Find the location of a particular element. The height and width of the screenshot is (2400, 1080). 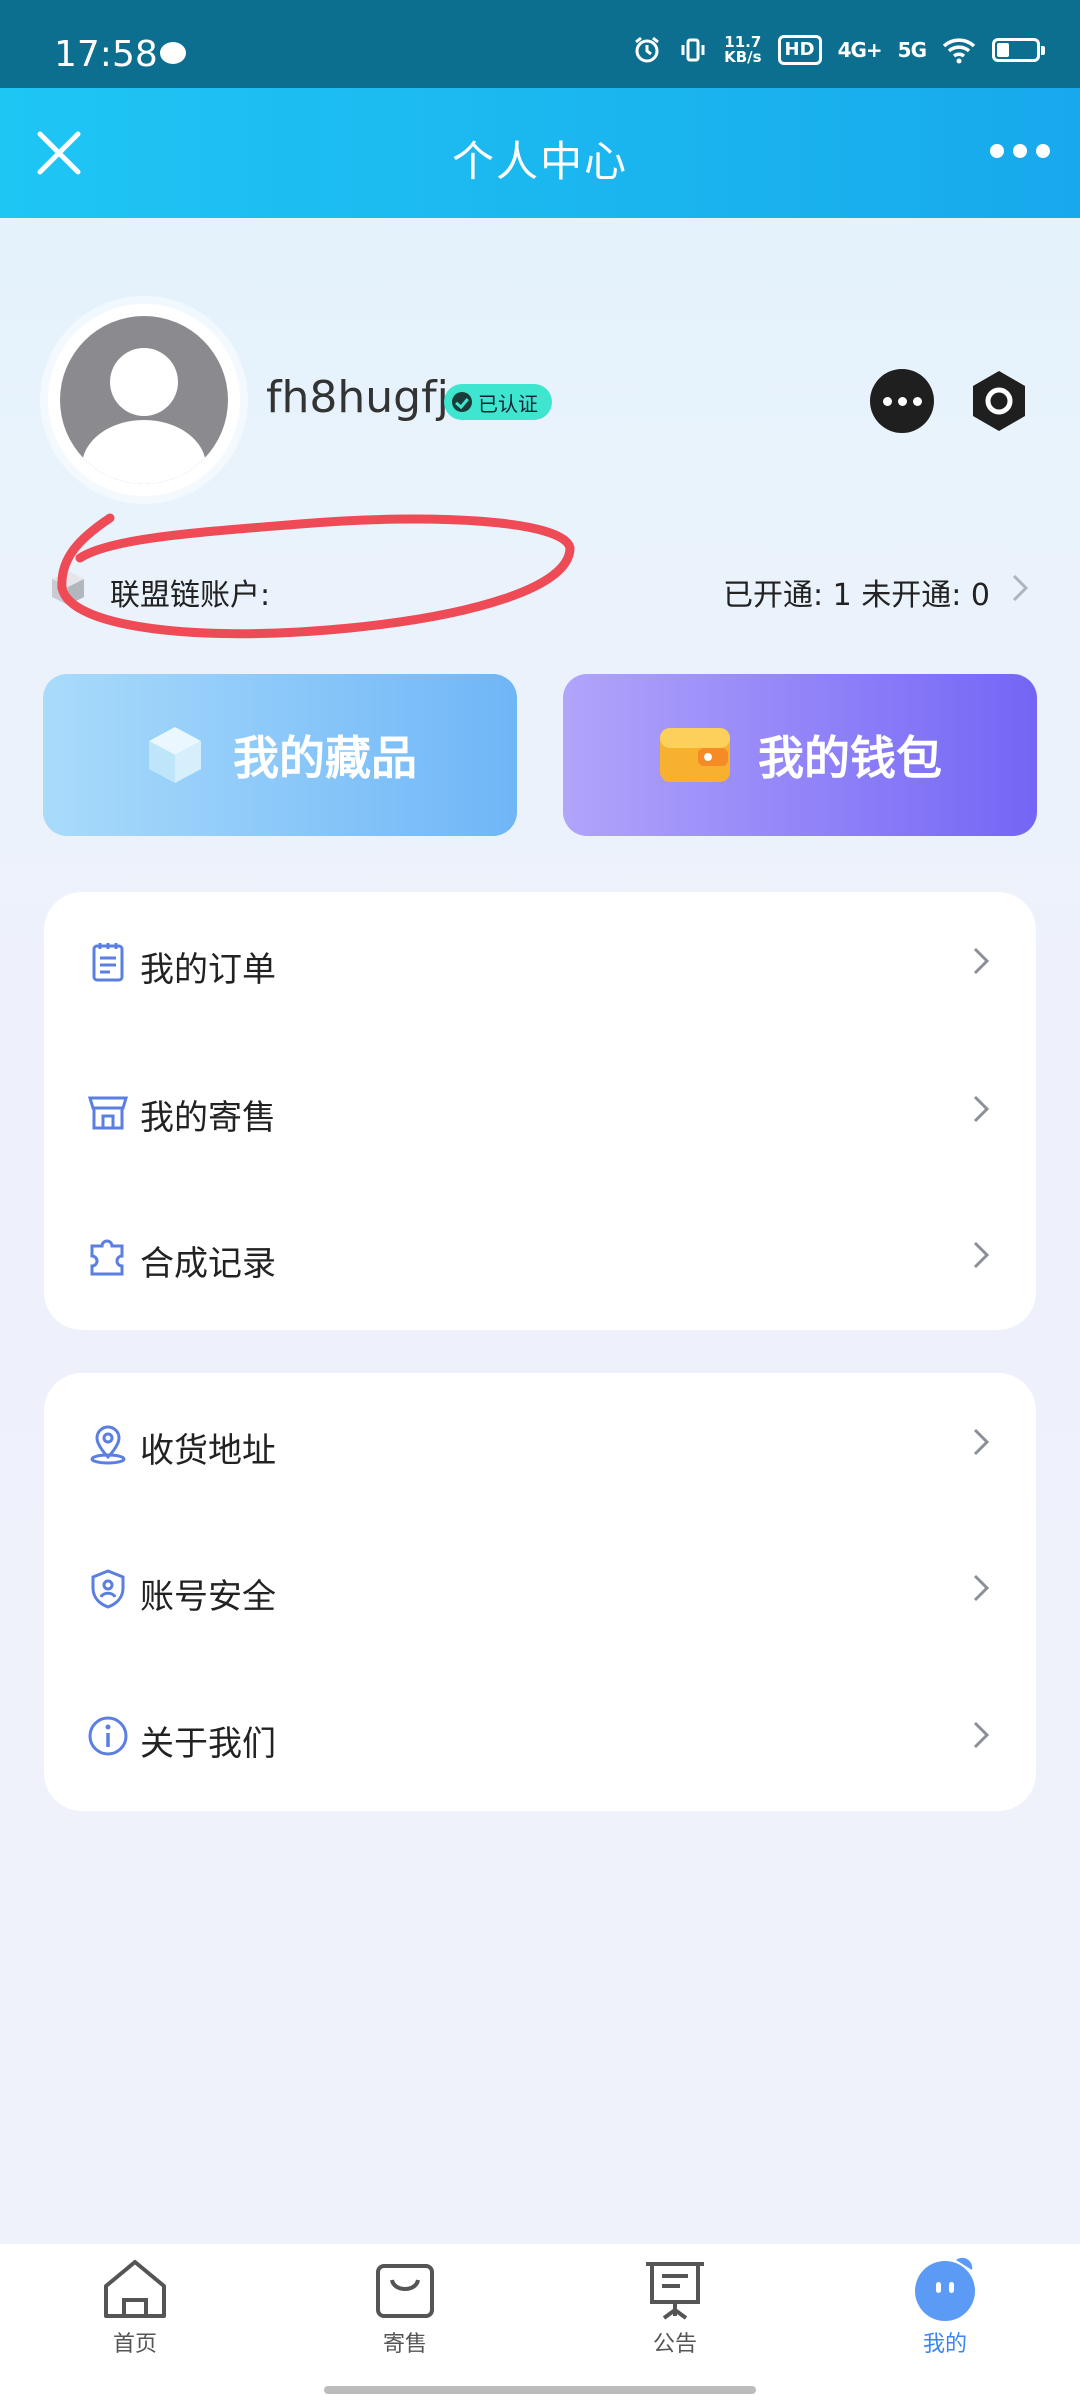

net-speed: 11.7 KB/s is located at coordinates (742, 50).